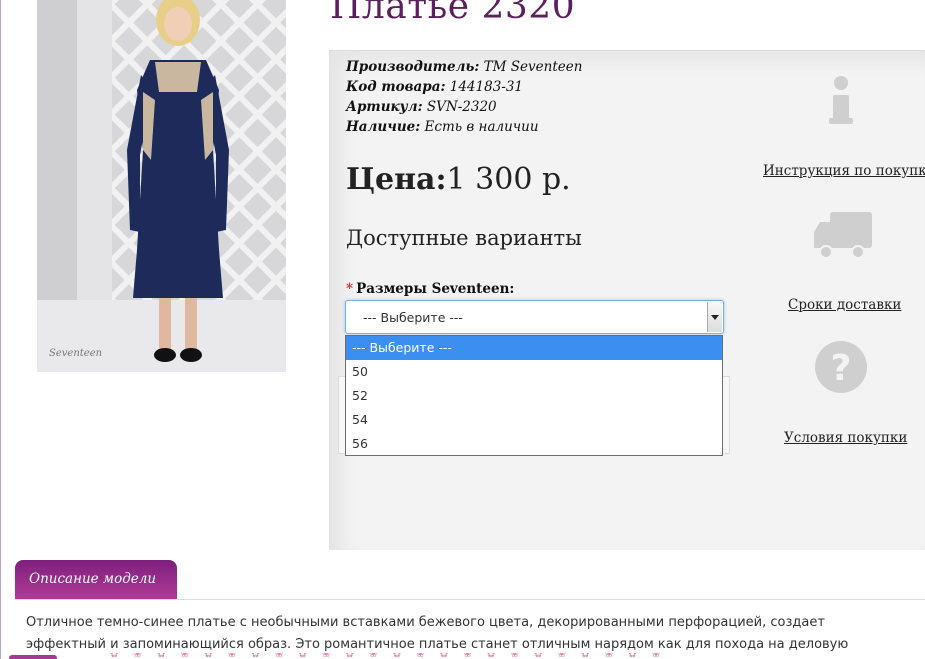 This screenshot has width=925, height=659. What do you see at coordinates (534, 444) in the screenshot?
I see `size-option: 56` at bounding box center [534, 444].